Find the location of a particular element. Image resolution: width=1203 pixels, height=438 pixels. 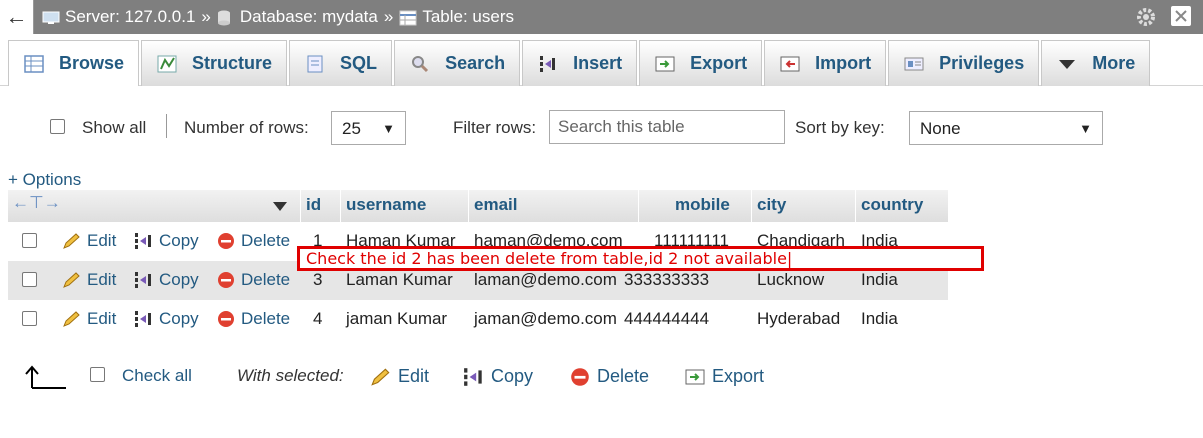

bulk-export-label: Export is located at coordinates (738, 376).